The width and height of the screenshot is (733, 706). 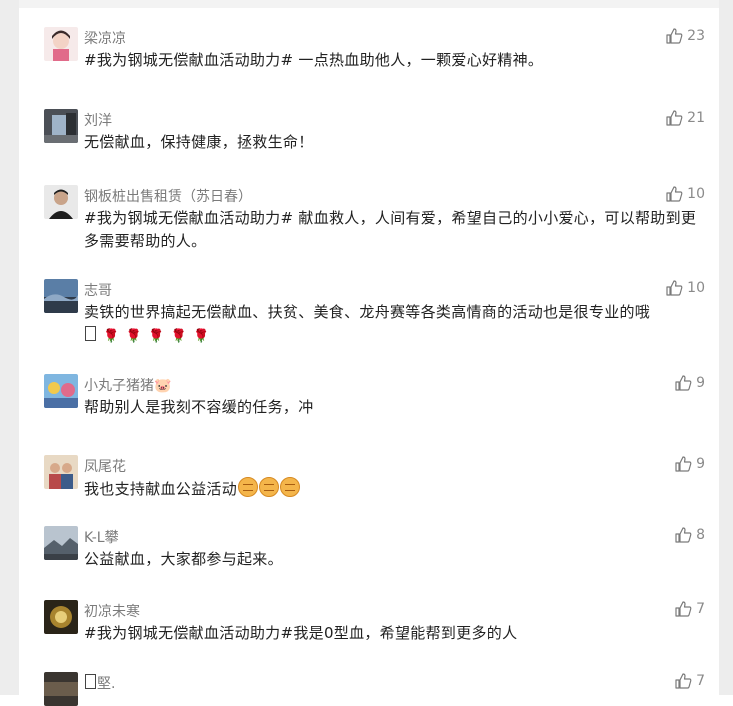 What do you see at coordinates (685, 36) in the screenshot?
I see `like-button: 23` at bounding box center [685, 36].